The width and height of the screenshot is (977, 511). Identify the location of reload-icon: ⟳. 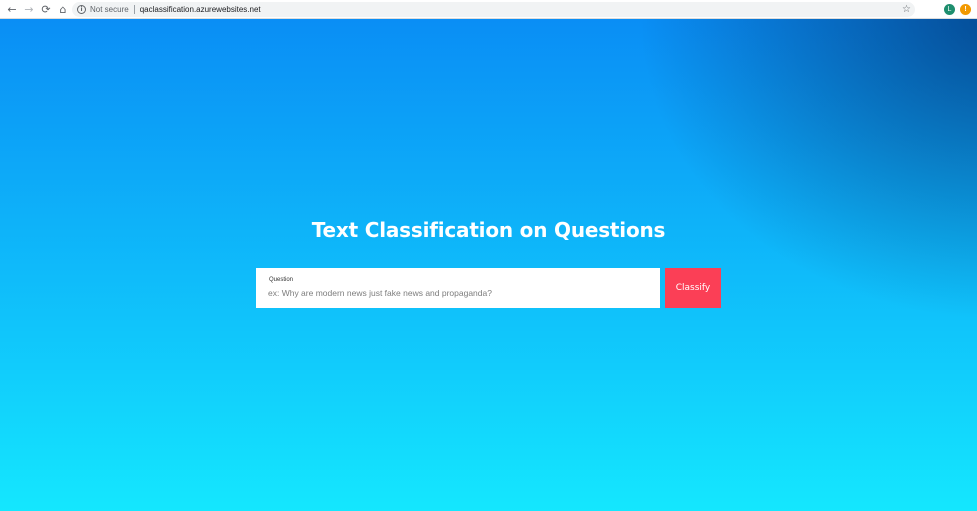
(46, 9).